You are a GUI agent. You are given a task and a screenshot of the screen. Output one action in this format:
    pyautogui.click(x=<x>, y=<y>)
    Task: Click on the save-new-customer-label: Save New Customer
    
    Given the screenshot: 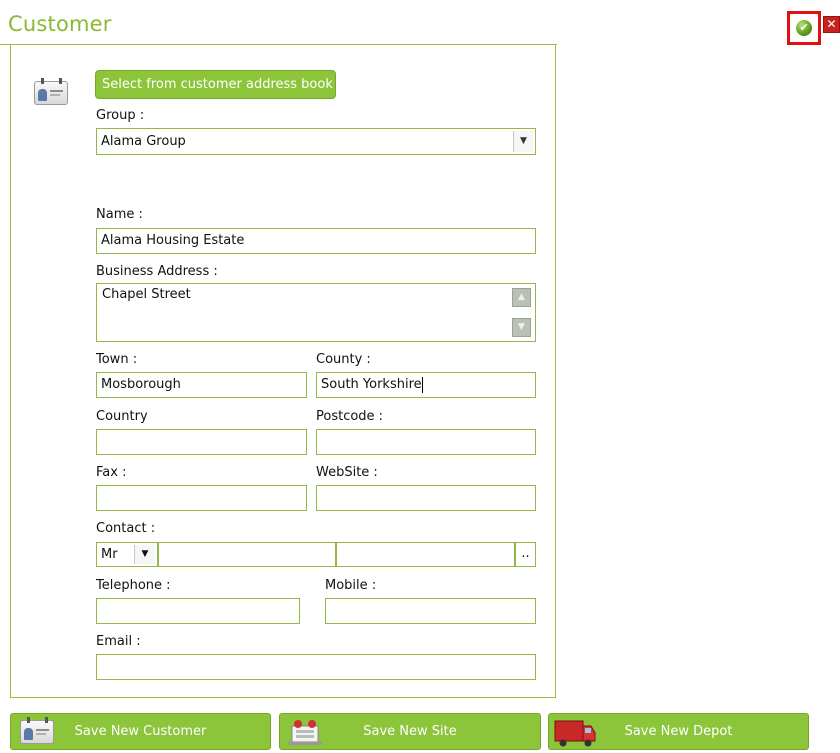 What is the action you would take?
    pyautogui.click(x=140, y=731)
    